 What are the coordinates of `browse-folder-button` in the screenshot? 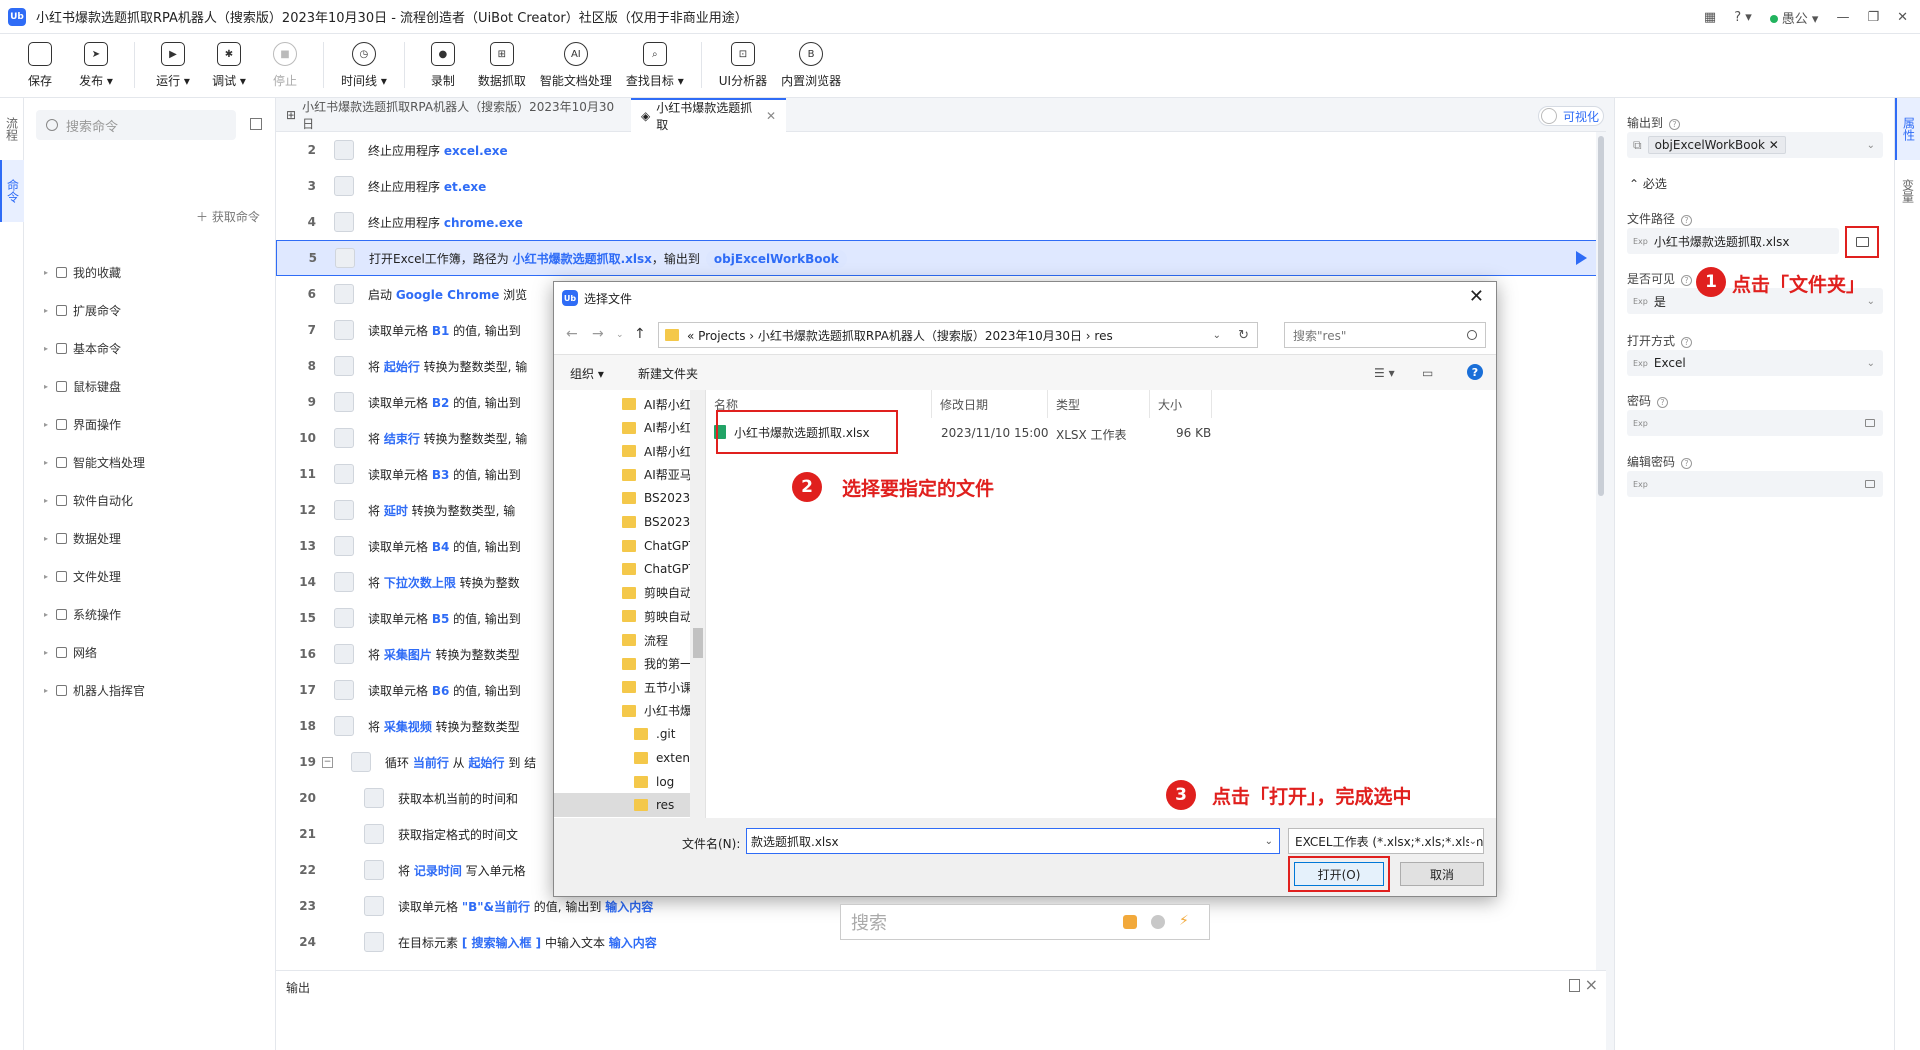 It's located at (1862, 242).